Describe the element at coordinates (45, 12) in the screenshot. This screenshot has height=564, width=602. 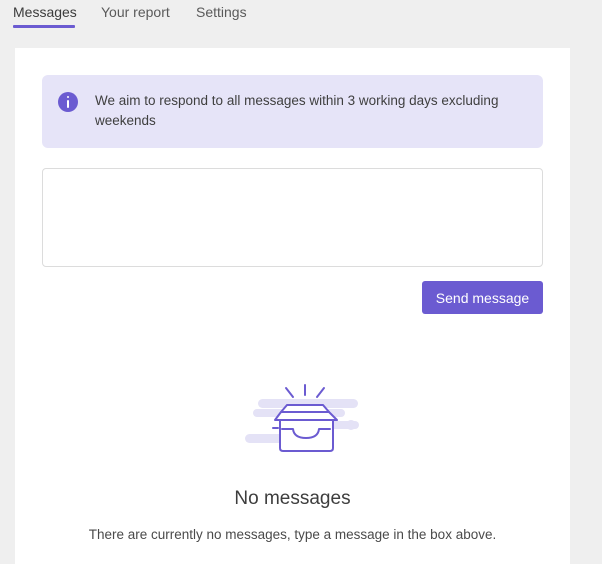
I see `tab-messages: Messages` at that location.